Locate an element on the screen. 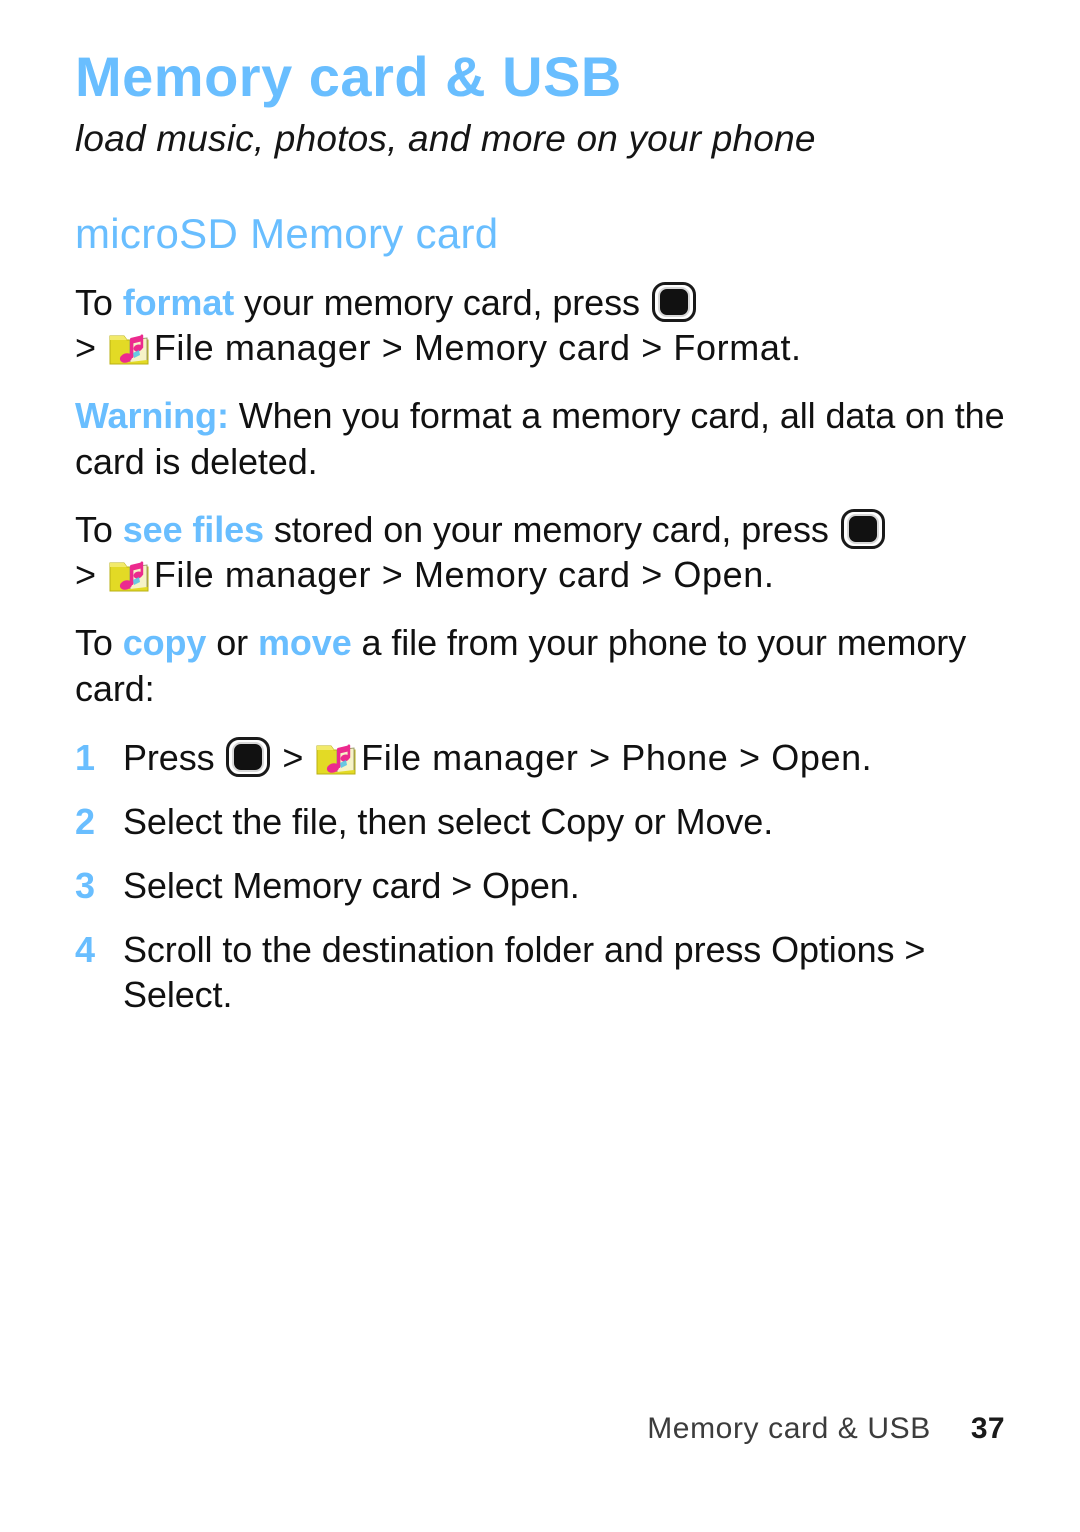 The image size is (1080, 1532). step-1-text-pre: Press is located at coordinates (174, 758).